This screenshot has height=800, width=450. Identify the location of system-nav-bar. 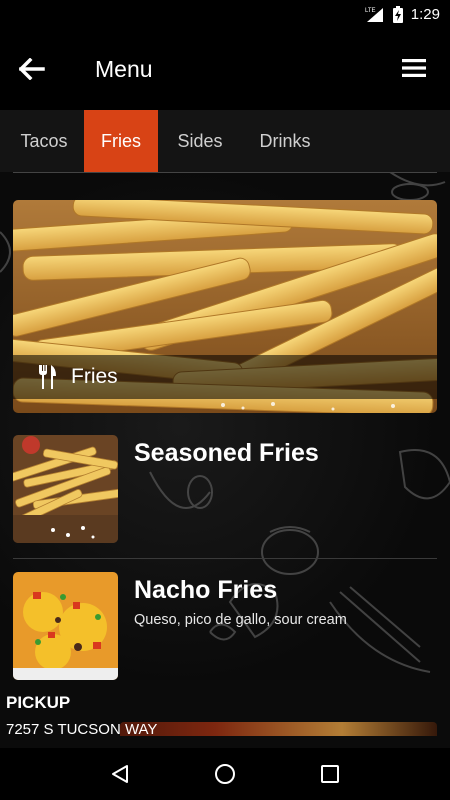
(225, 774).